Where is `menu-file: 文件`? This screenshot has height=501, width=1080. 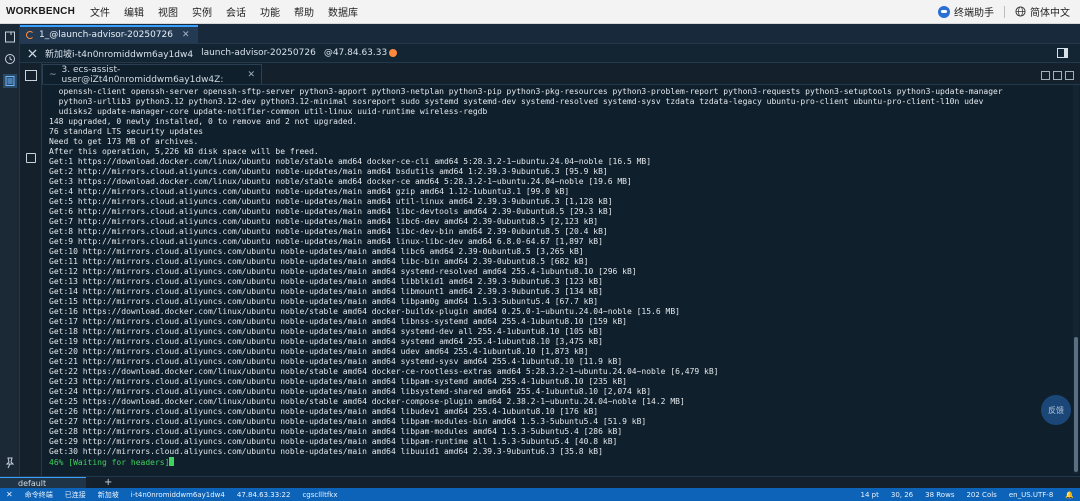 menu-file: 文件 is located at coordinates (100, 11).